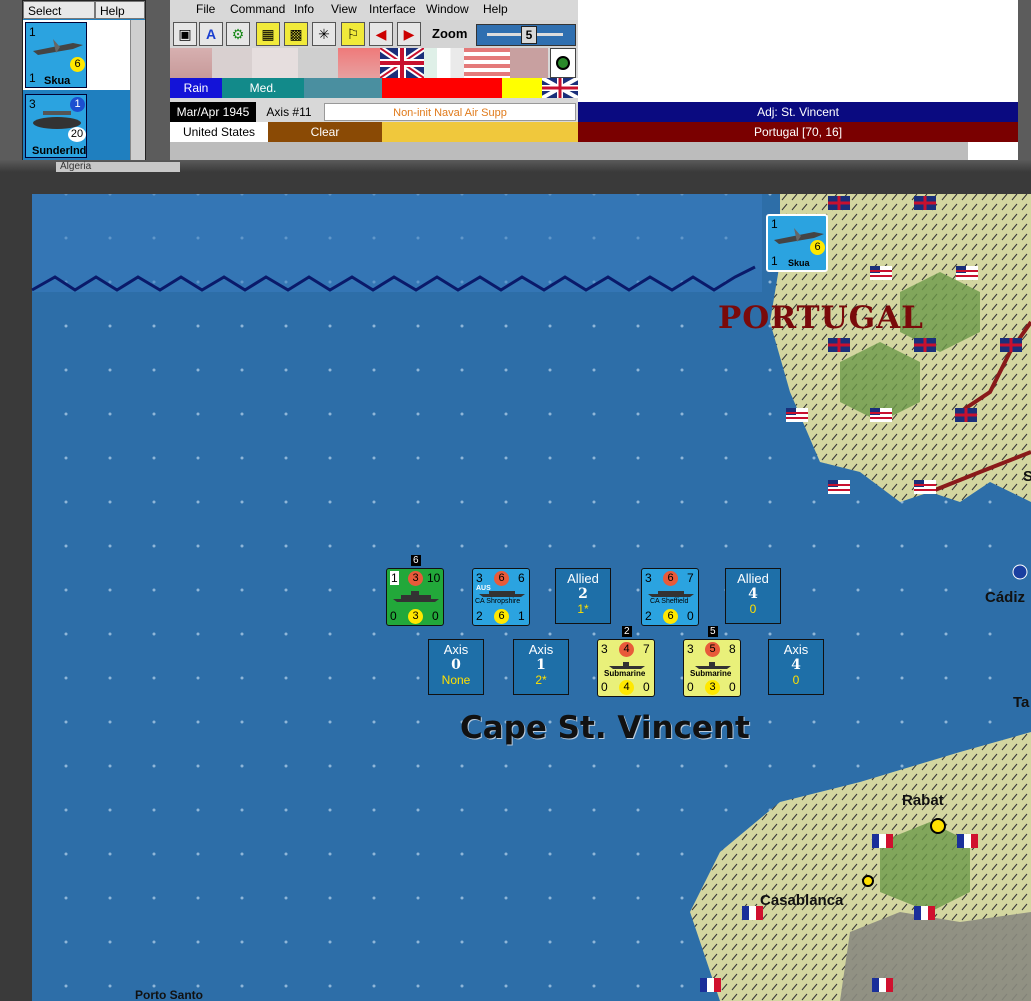 This screenshot has height=1001, width=1031. I want to click on text-icon: A, so click(211, 34).